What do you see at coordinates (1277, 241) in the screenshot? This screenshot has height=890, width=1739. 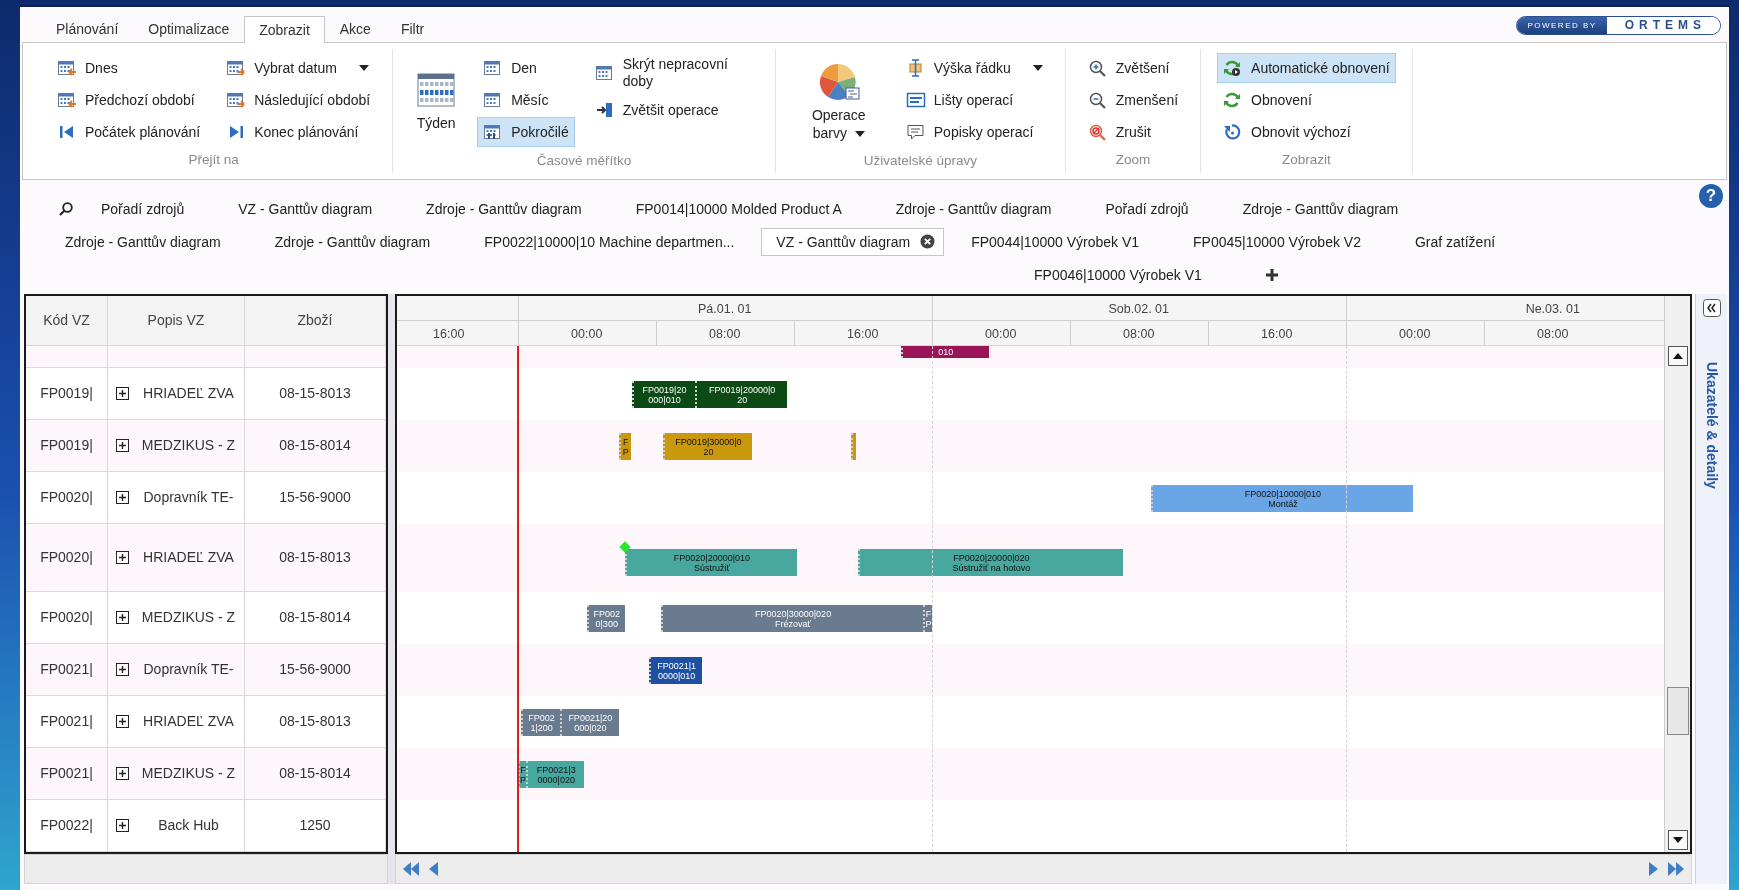 I see `document-tab: FP0045|10000 Výrobek V2` at bounding box center [1277, 241].